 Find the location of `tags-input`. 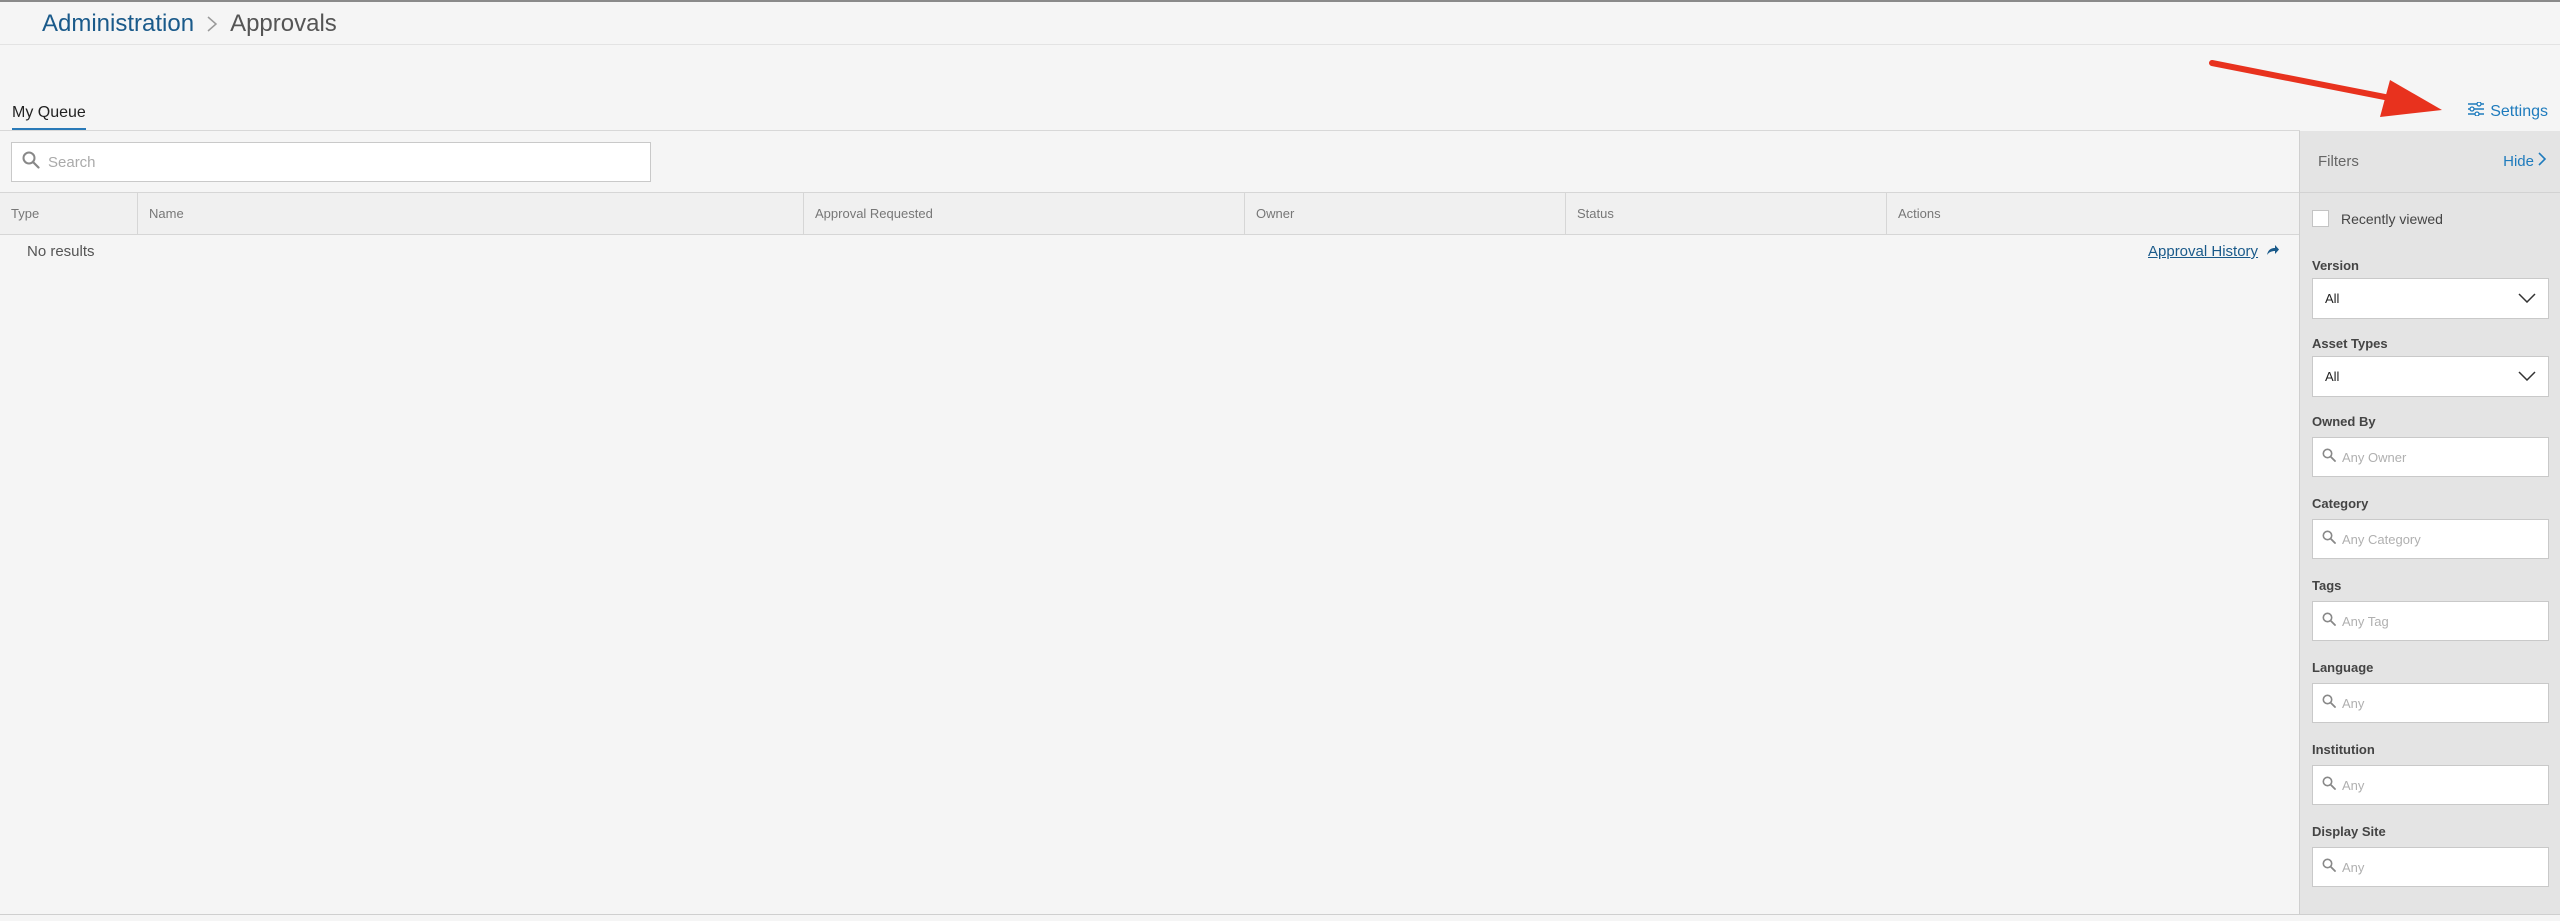

tags-input is located at coordinates (2445, 621).